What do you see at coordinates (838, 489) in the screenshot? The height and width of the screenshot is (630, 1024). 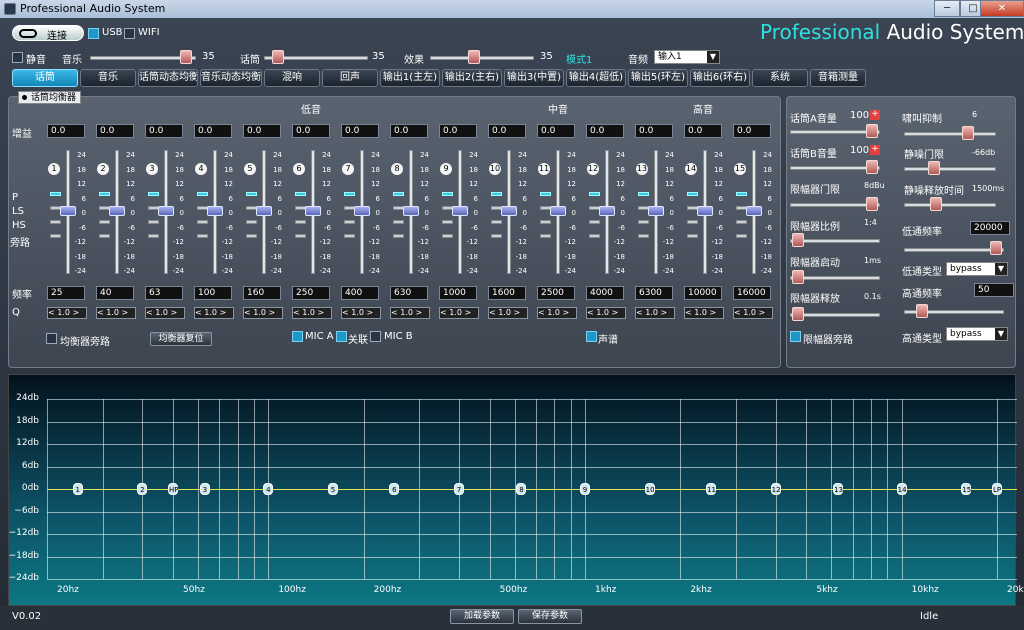 I see `graph-node: 13` at bounding box center [838, 489].